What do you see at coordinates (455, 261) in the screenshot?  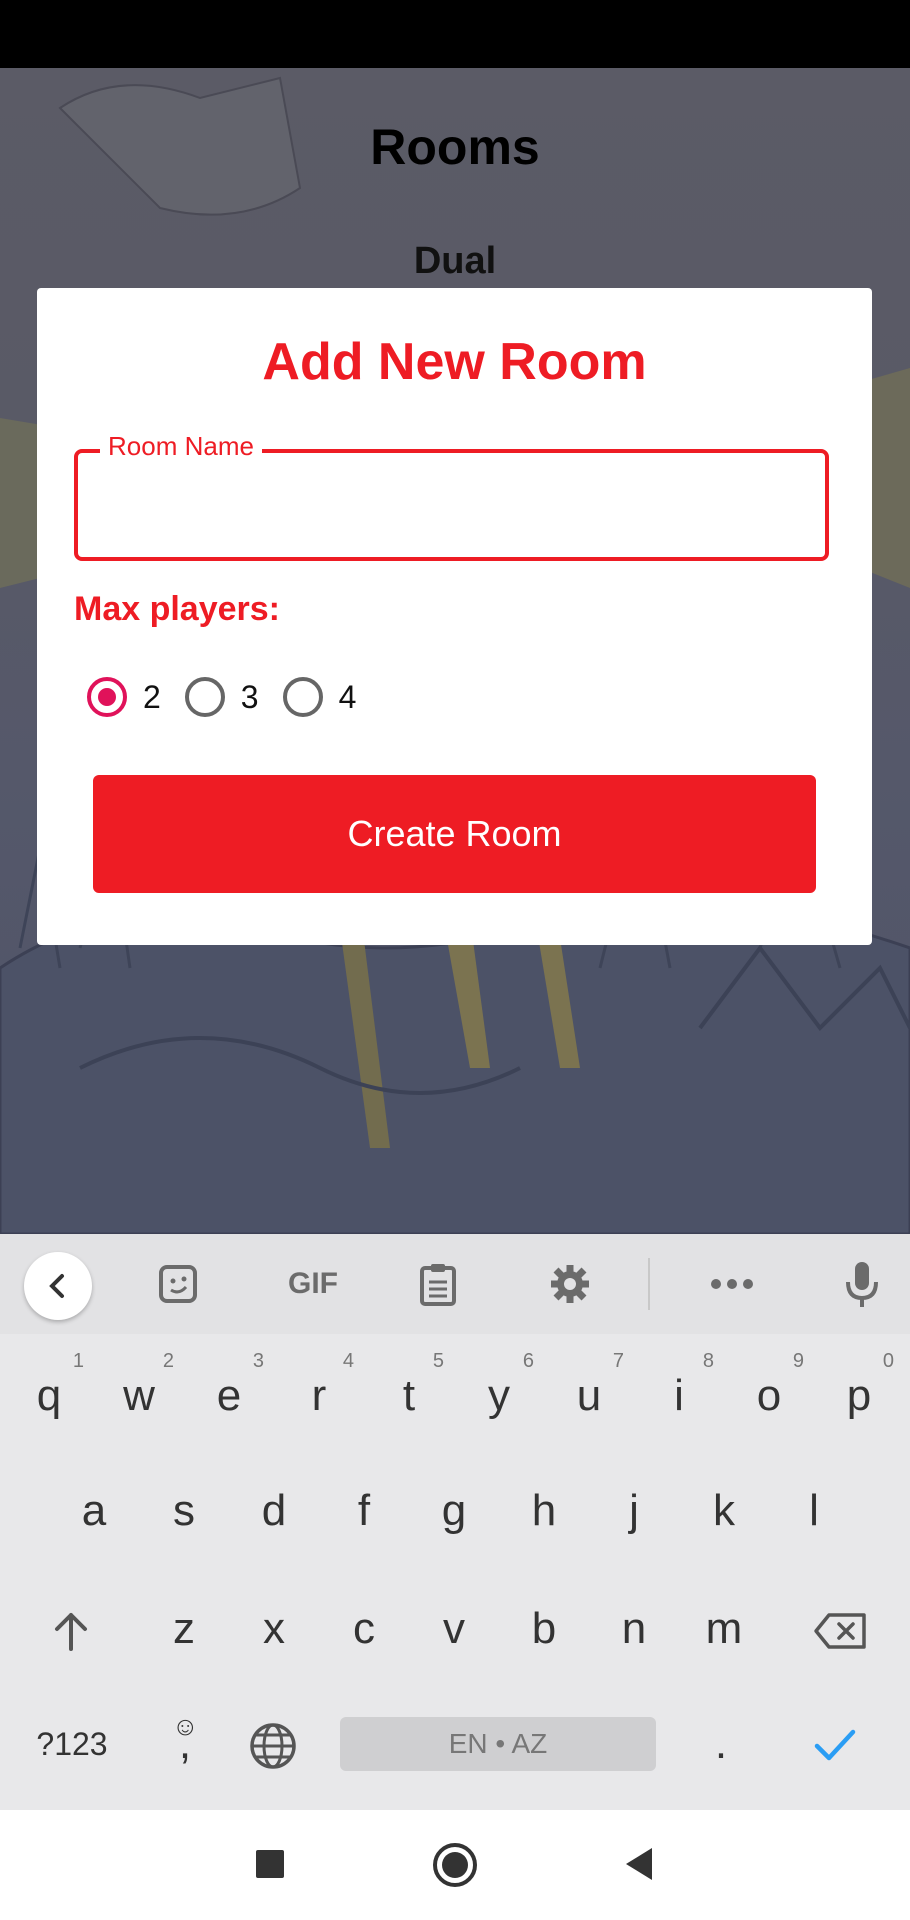 I see `section-title: Dual` at bounding box center [455, 261].